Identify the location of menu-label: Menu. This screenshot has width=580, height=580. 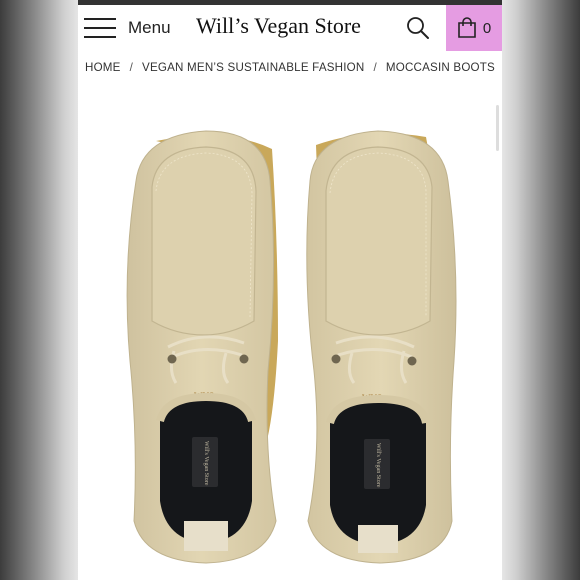
(149, 27).